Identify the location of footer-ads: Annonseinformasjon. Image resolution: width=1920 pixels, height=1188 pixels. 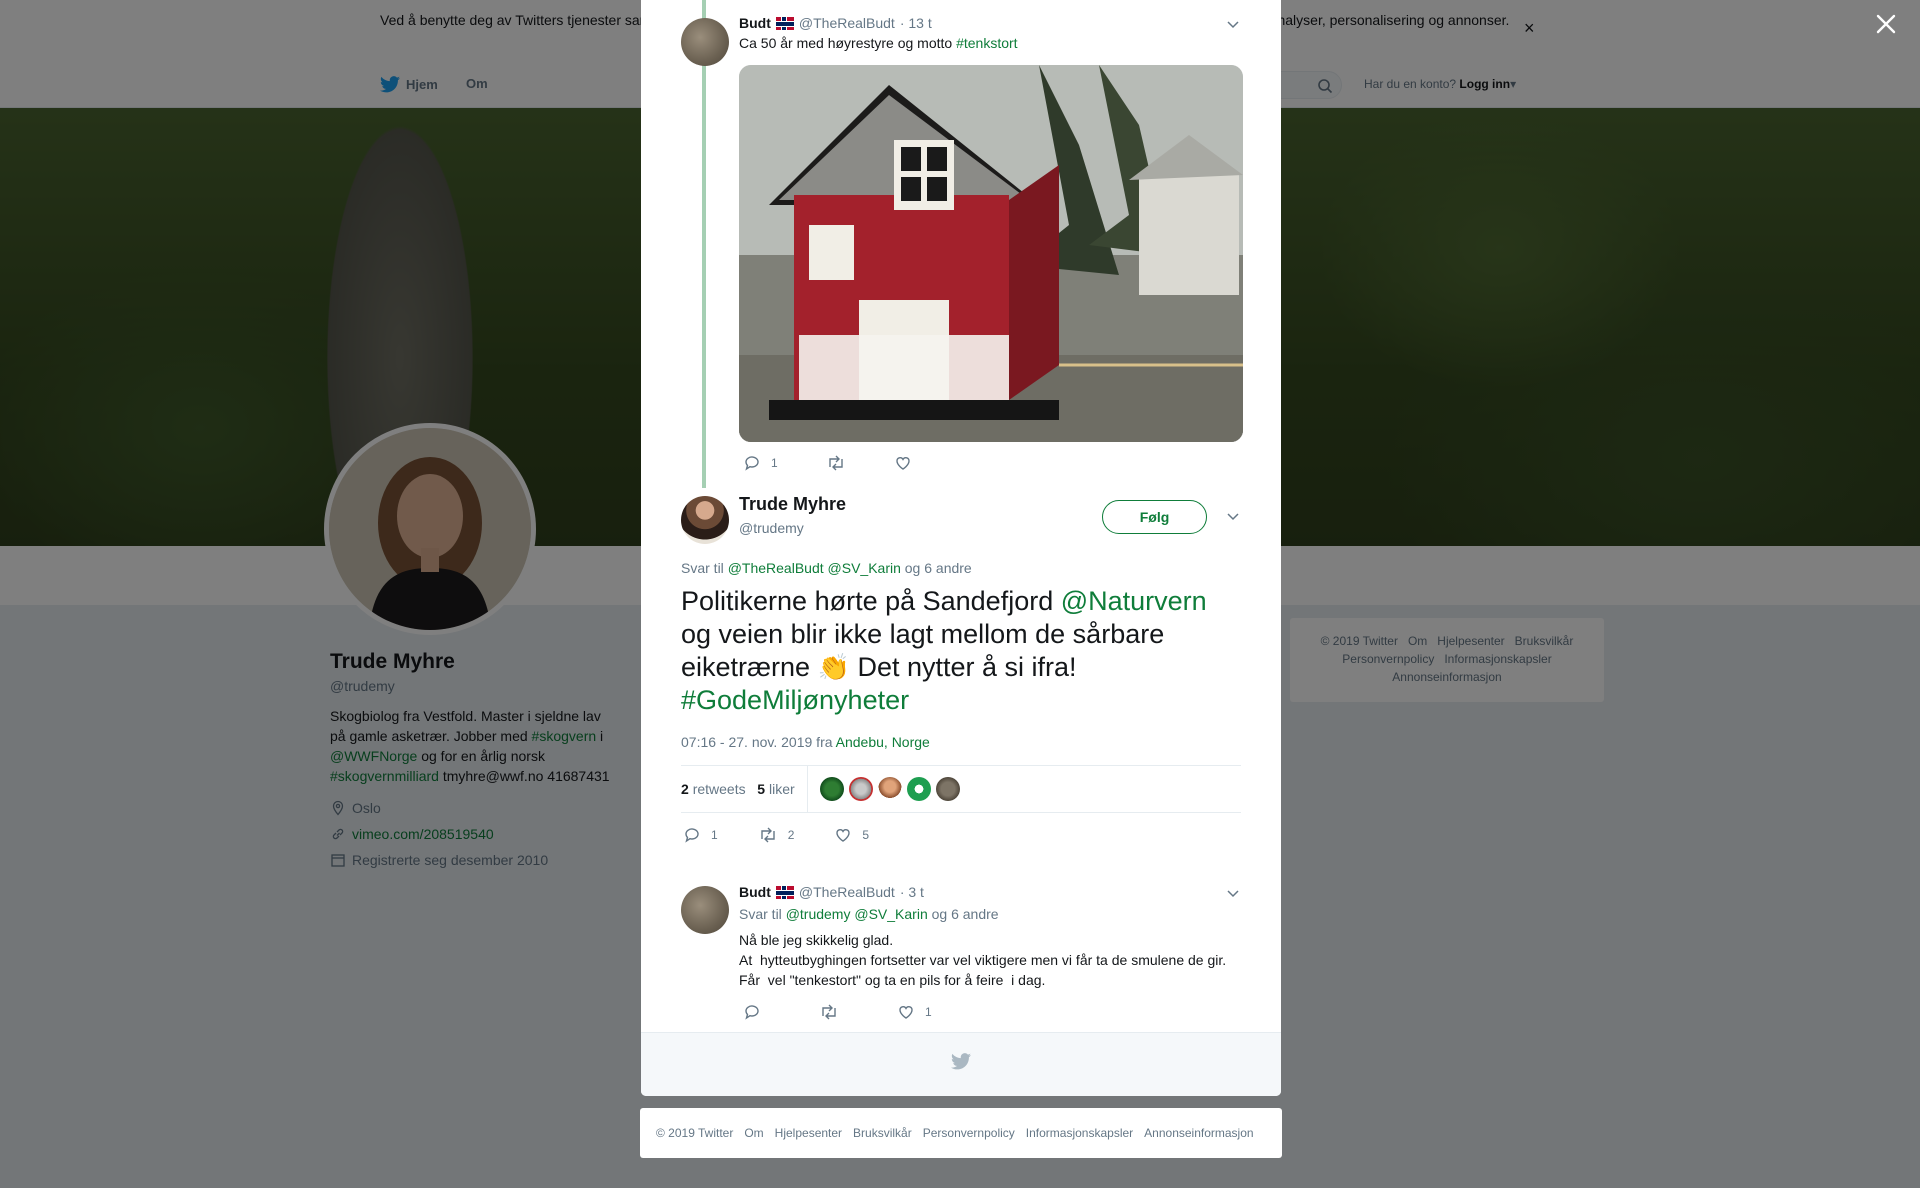
(1198, 1133).